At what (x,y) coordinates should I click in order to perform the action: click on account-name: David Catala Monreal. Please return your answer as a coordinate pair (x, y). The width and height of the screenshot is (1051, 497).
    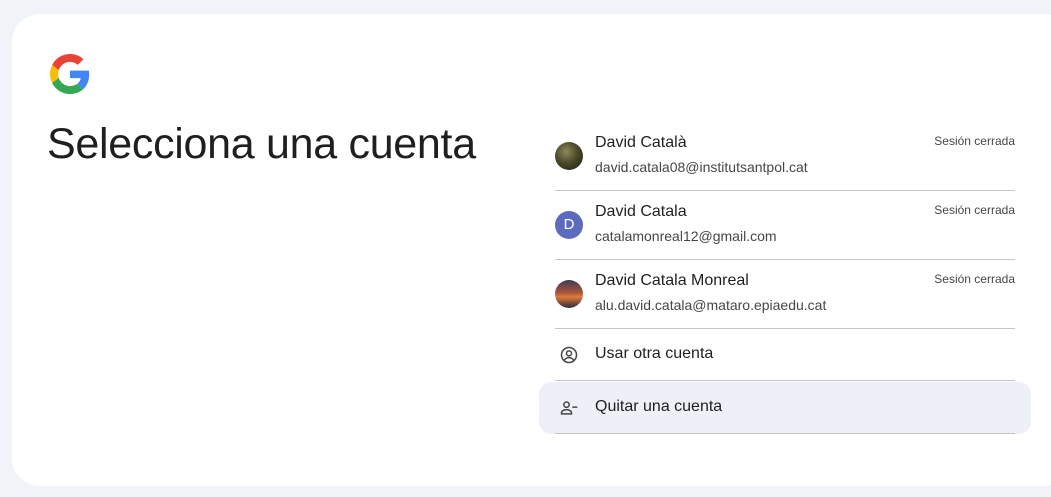
    Looking at the image, I should click on (672, 280).